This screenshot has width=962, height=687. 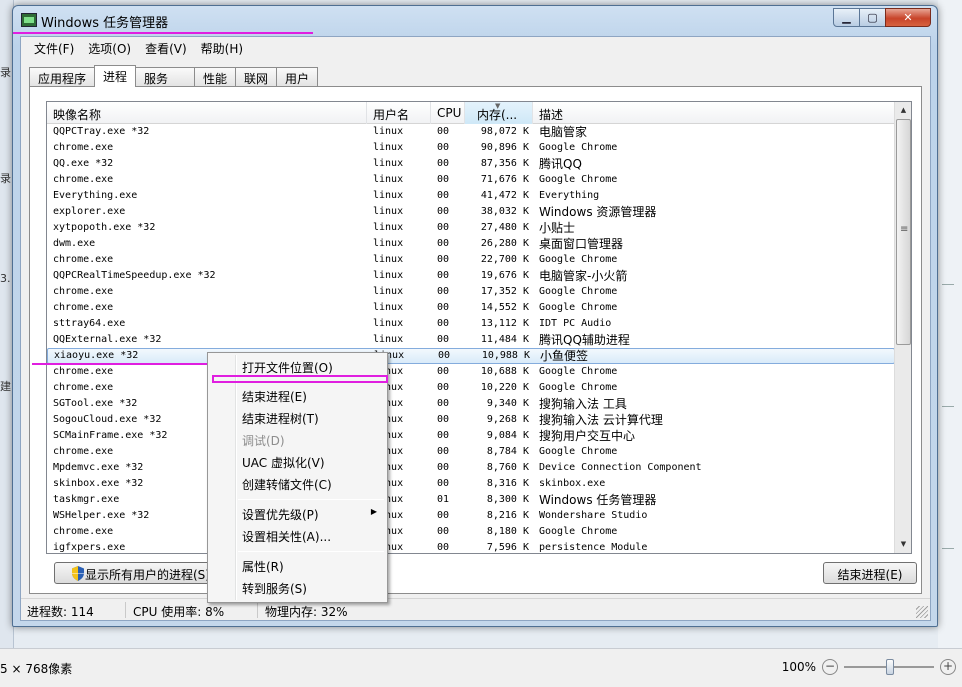 What do you see at coordinates (498, 106) in the screenshot?
I see `sort-arrow-icon: ▼` at bounding box center [498, 106].